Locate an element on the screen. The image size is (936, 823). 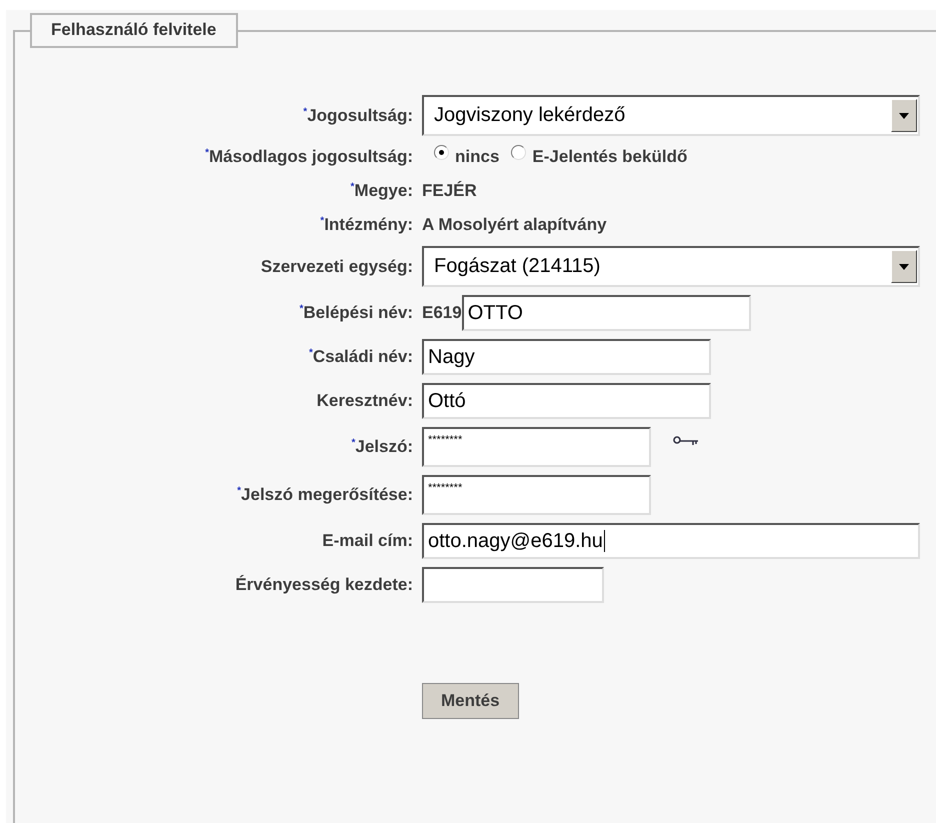
field-value: FEJÉR is located at coordinates (449, 191).